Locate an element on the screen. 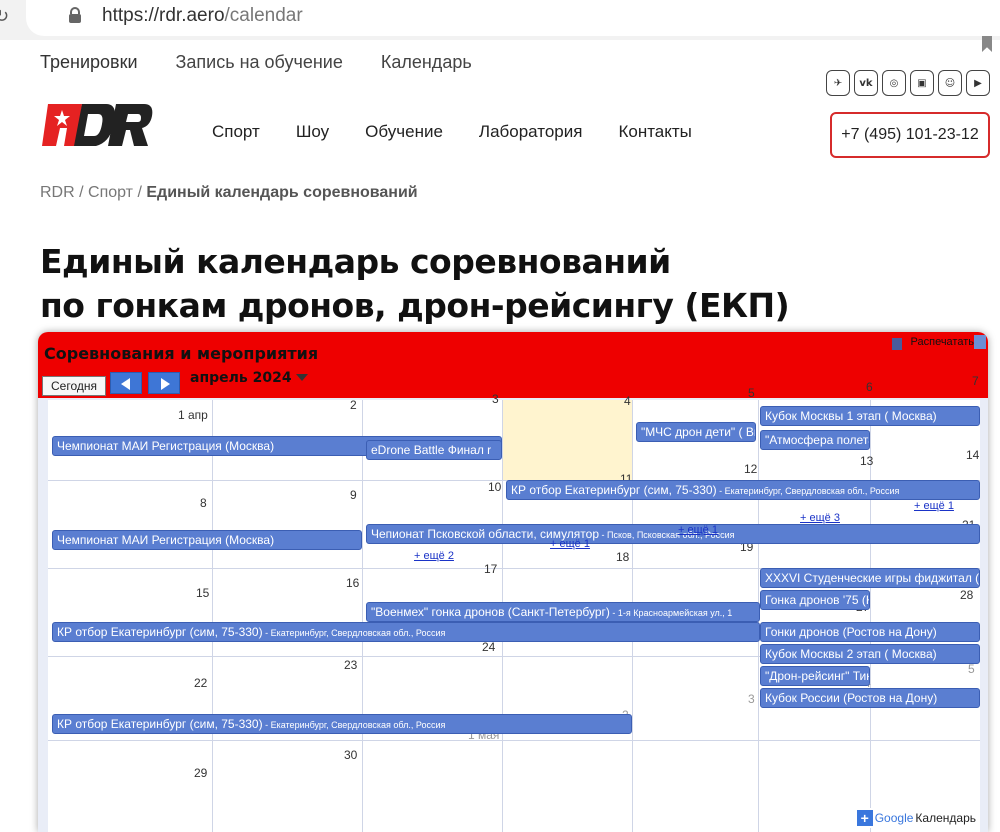 The image size is (1000, 832). reload-icon: ↻ is located at coordinates (4, 16).